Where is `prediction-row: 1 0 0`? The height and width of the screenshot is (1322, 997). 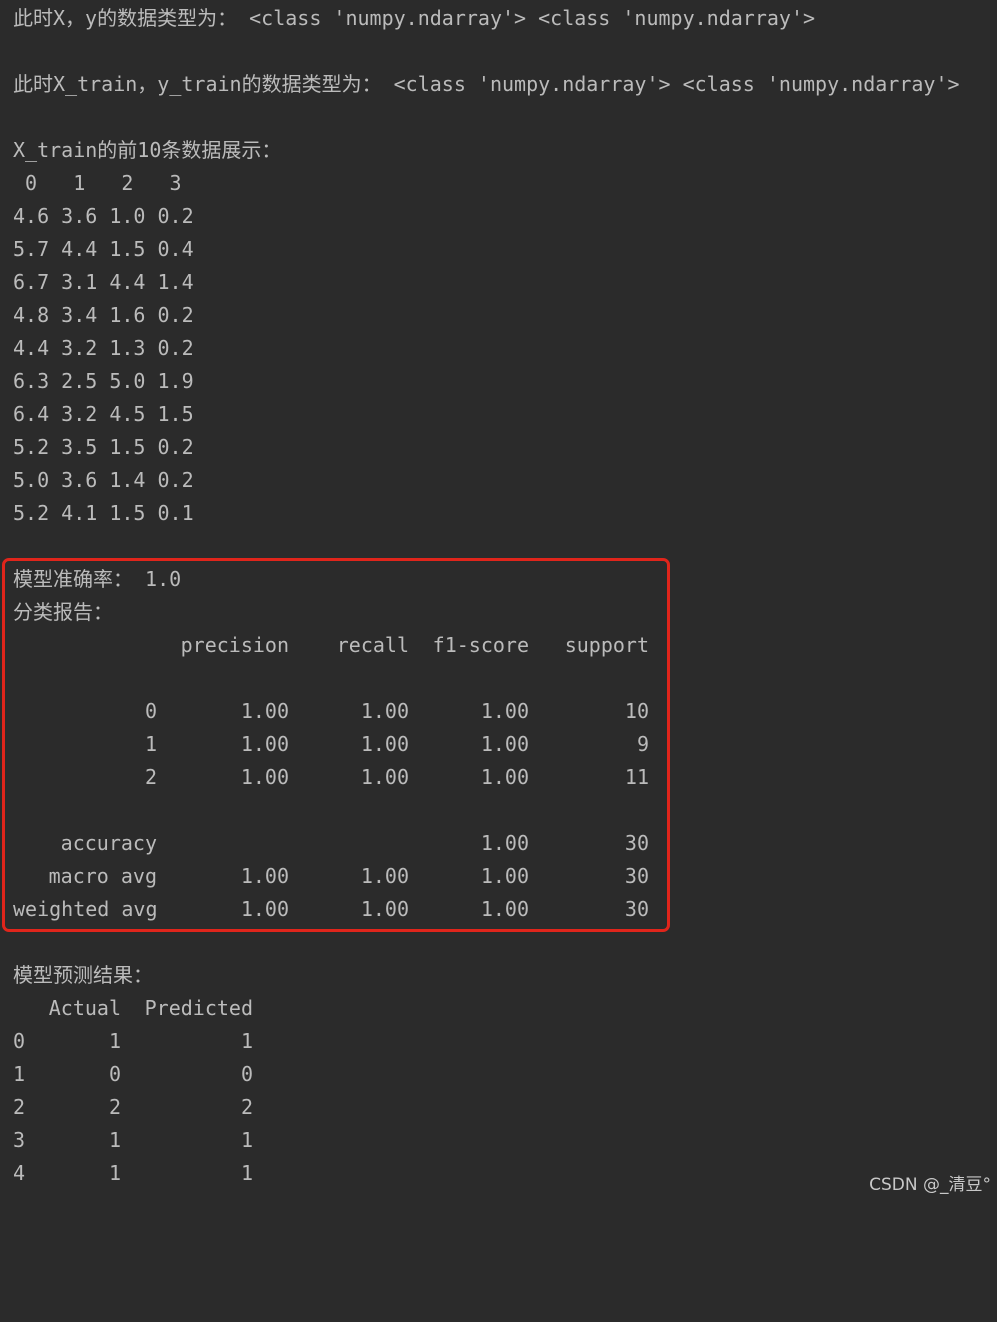
prediction-row: 1 0 0 is located at coordinates (500, 1074).